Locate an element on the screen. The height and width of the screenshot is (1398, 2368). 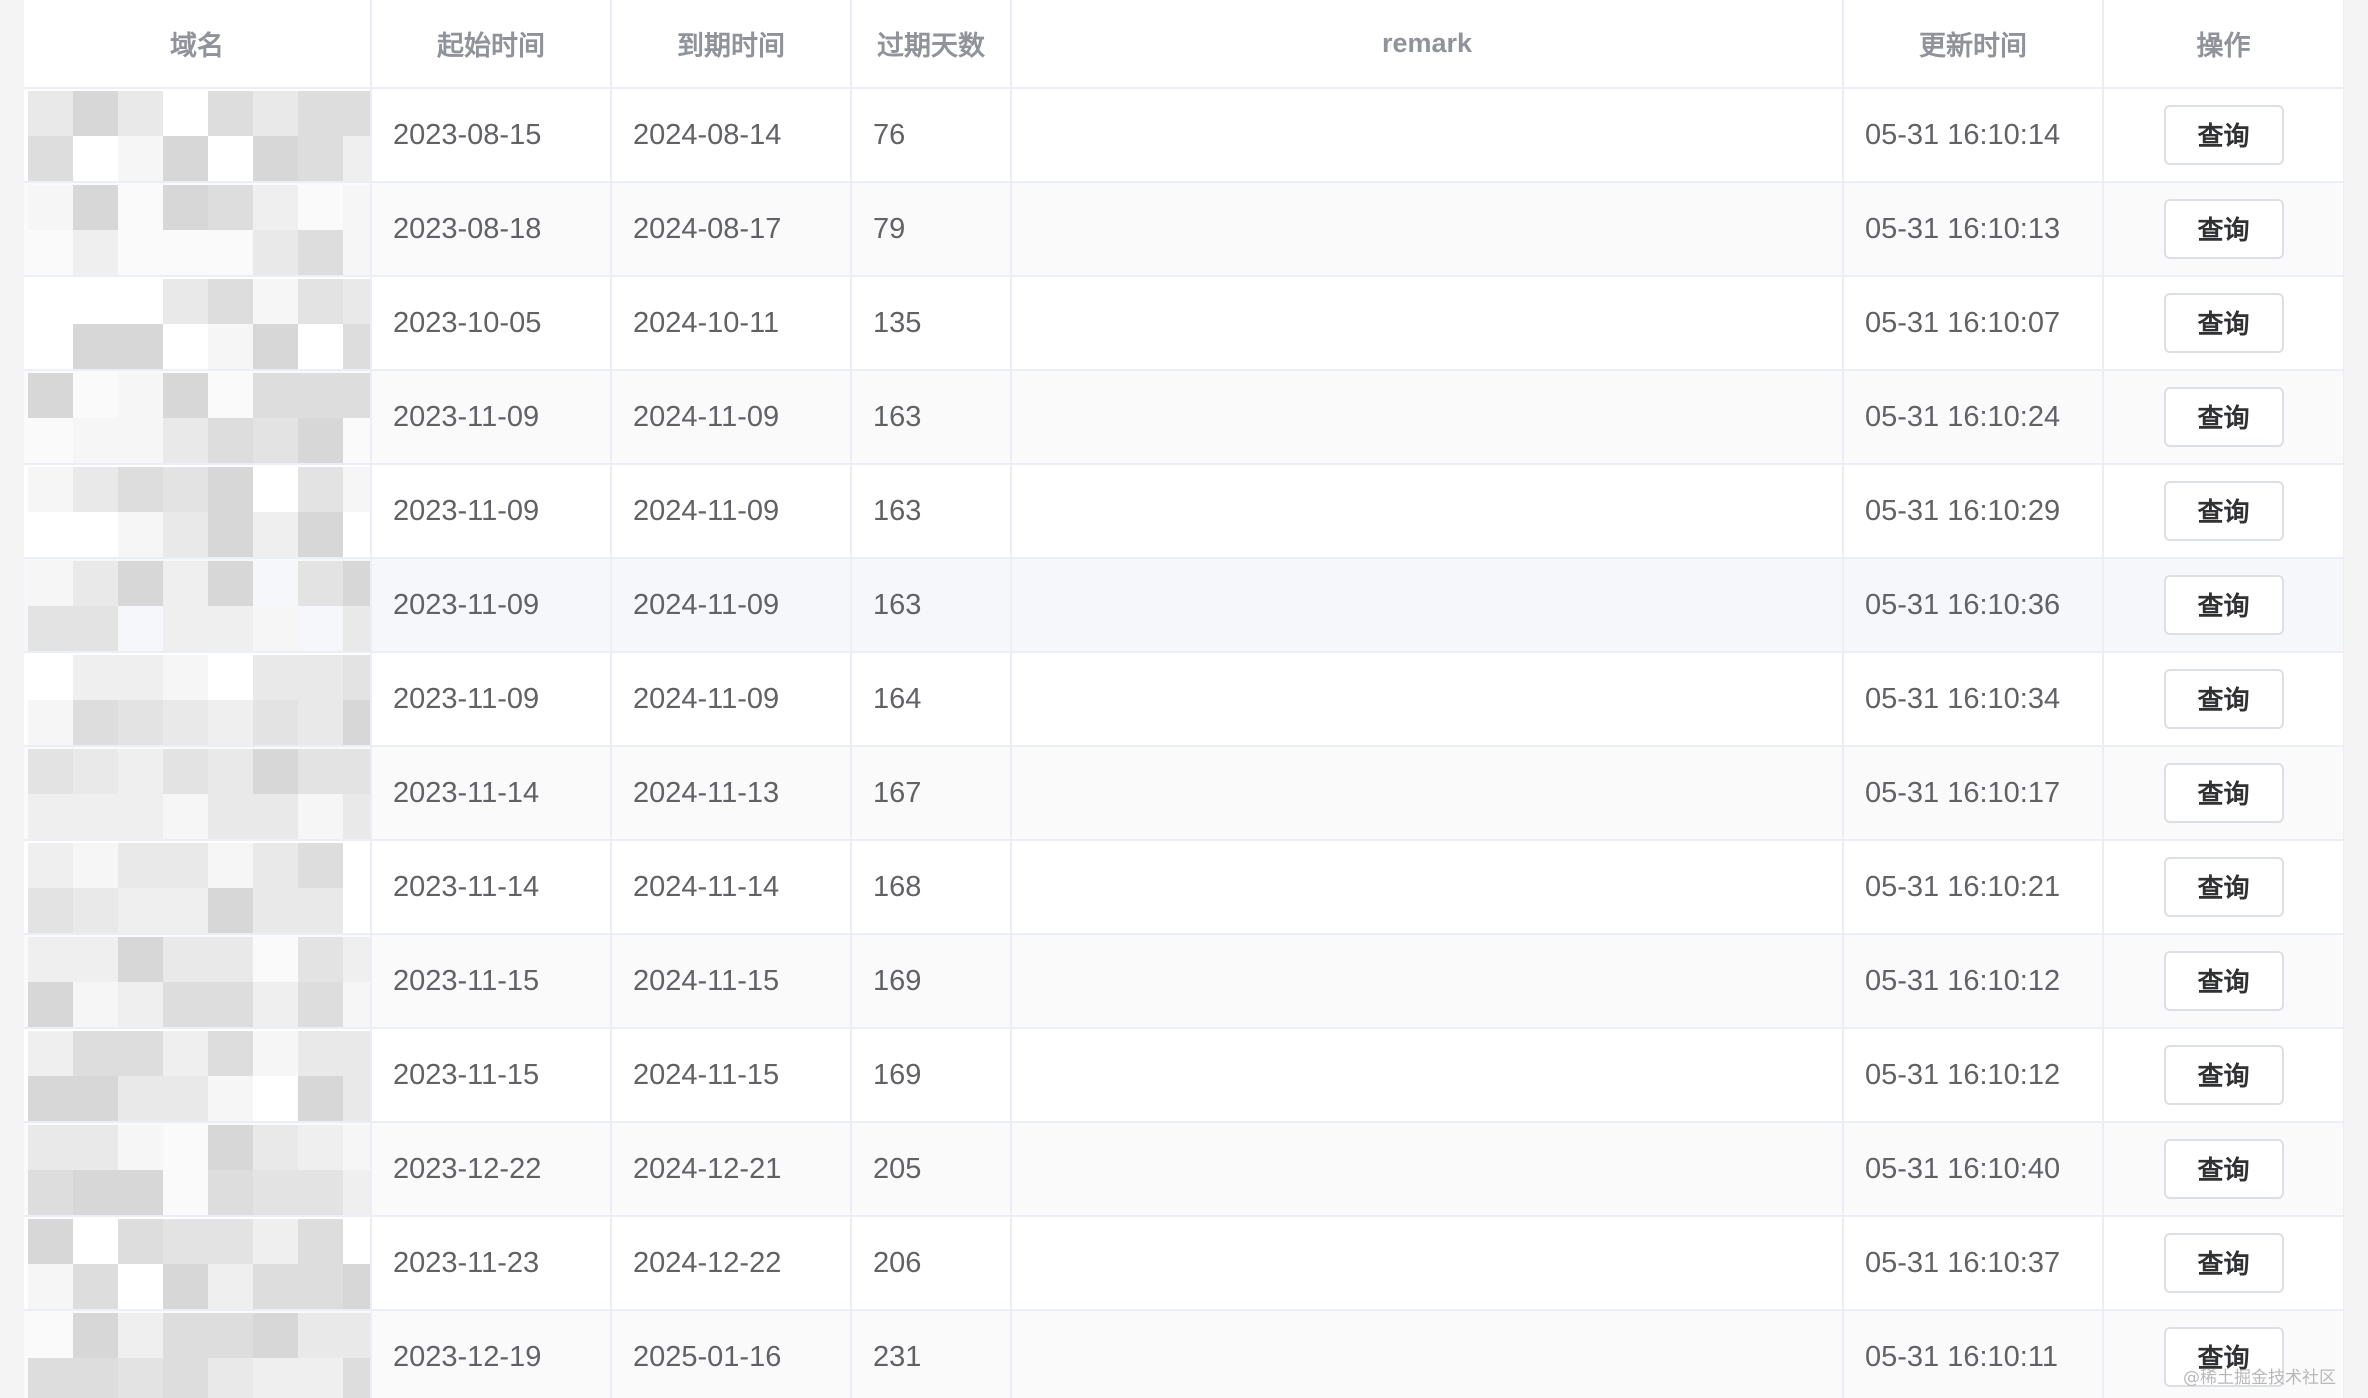
cell-days-to-expire: 76 is located at coordinates (931, 135).